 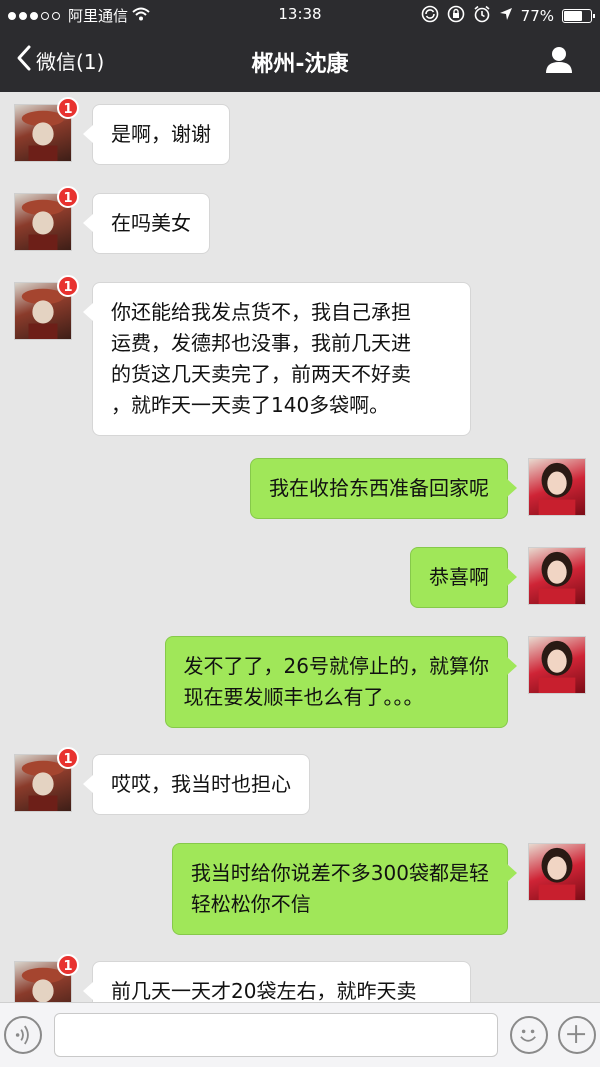 I want to click on message-text-line: 的货这几天卖完了，前两天不好卖, so click(x=261, y=374).